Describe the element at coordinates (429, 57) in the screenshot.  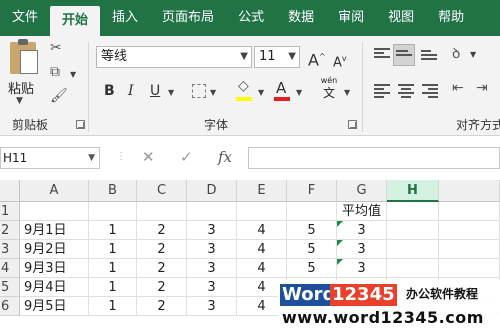
I see `align-bottom-icon` at that location.